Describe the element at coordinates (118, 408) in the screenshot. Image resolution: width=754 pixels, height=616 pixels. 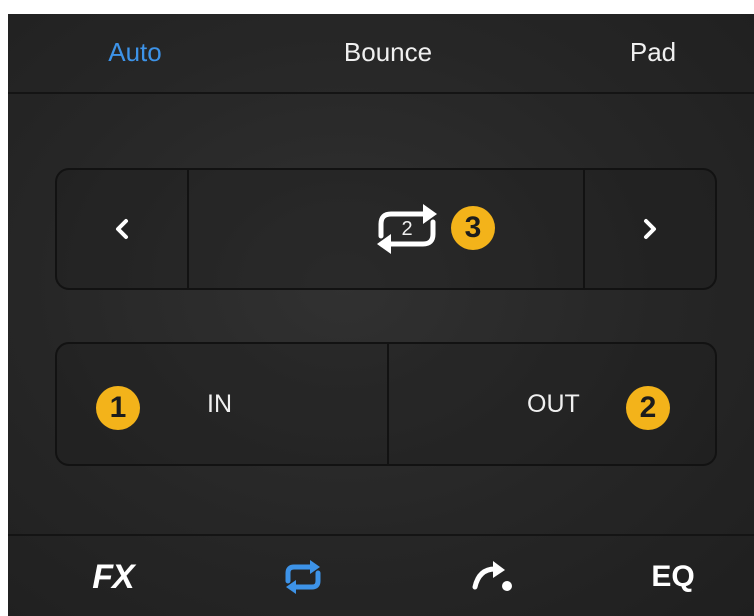
I see `callout-badge-1: 1` at that location.